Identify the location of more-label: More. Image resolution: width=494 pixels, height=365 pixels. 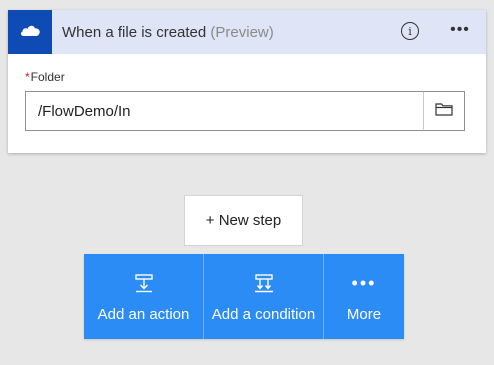
(364, 314).